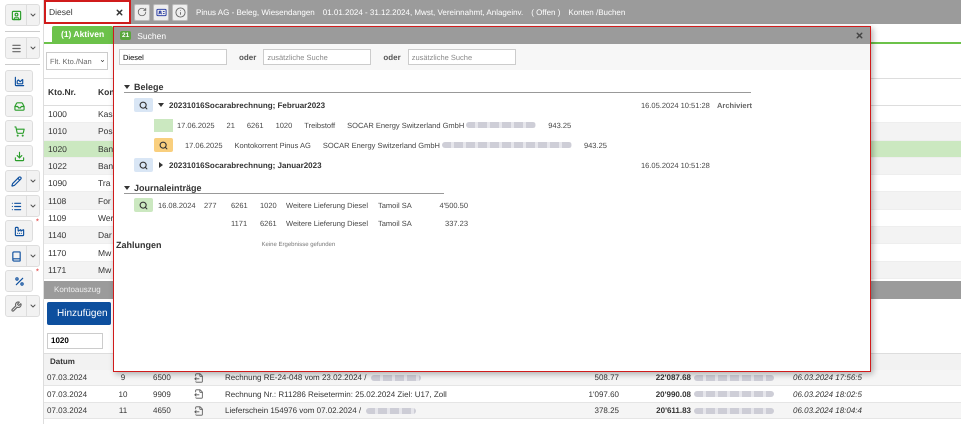  What do you see at coordinates (19, 156) in the screenshot?
I see `download-icon` at bounding box center [19, 156].